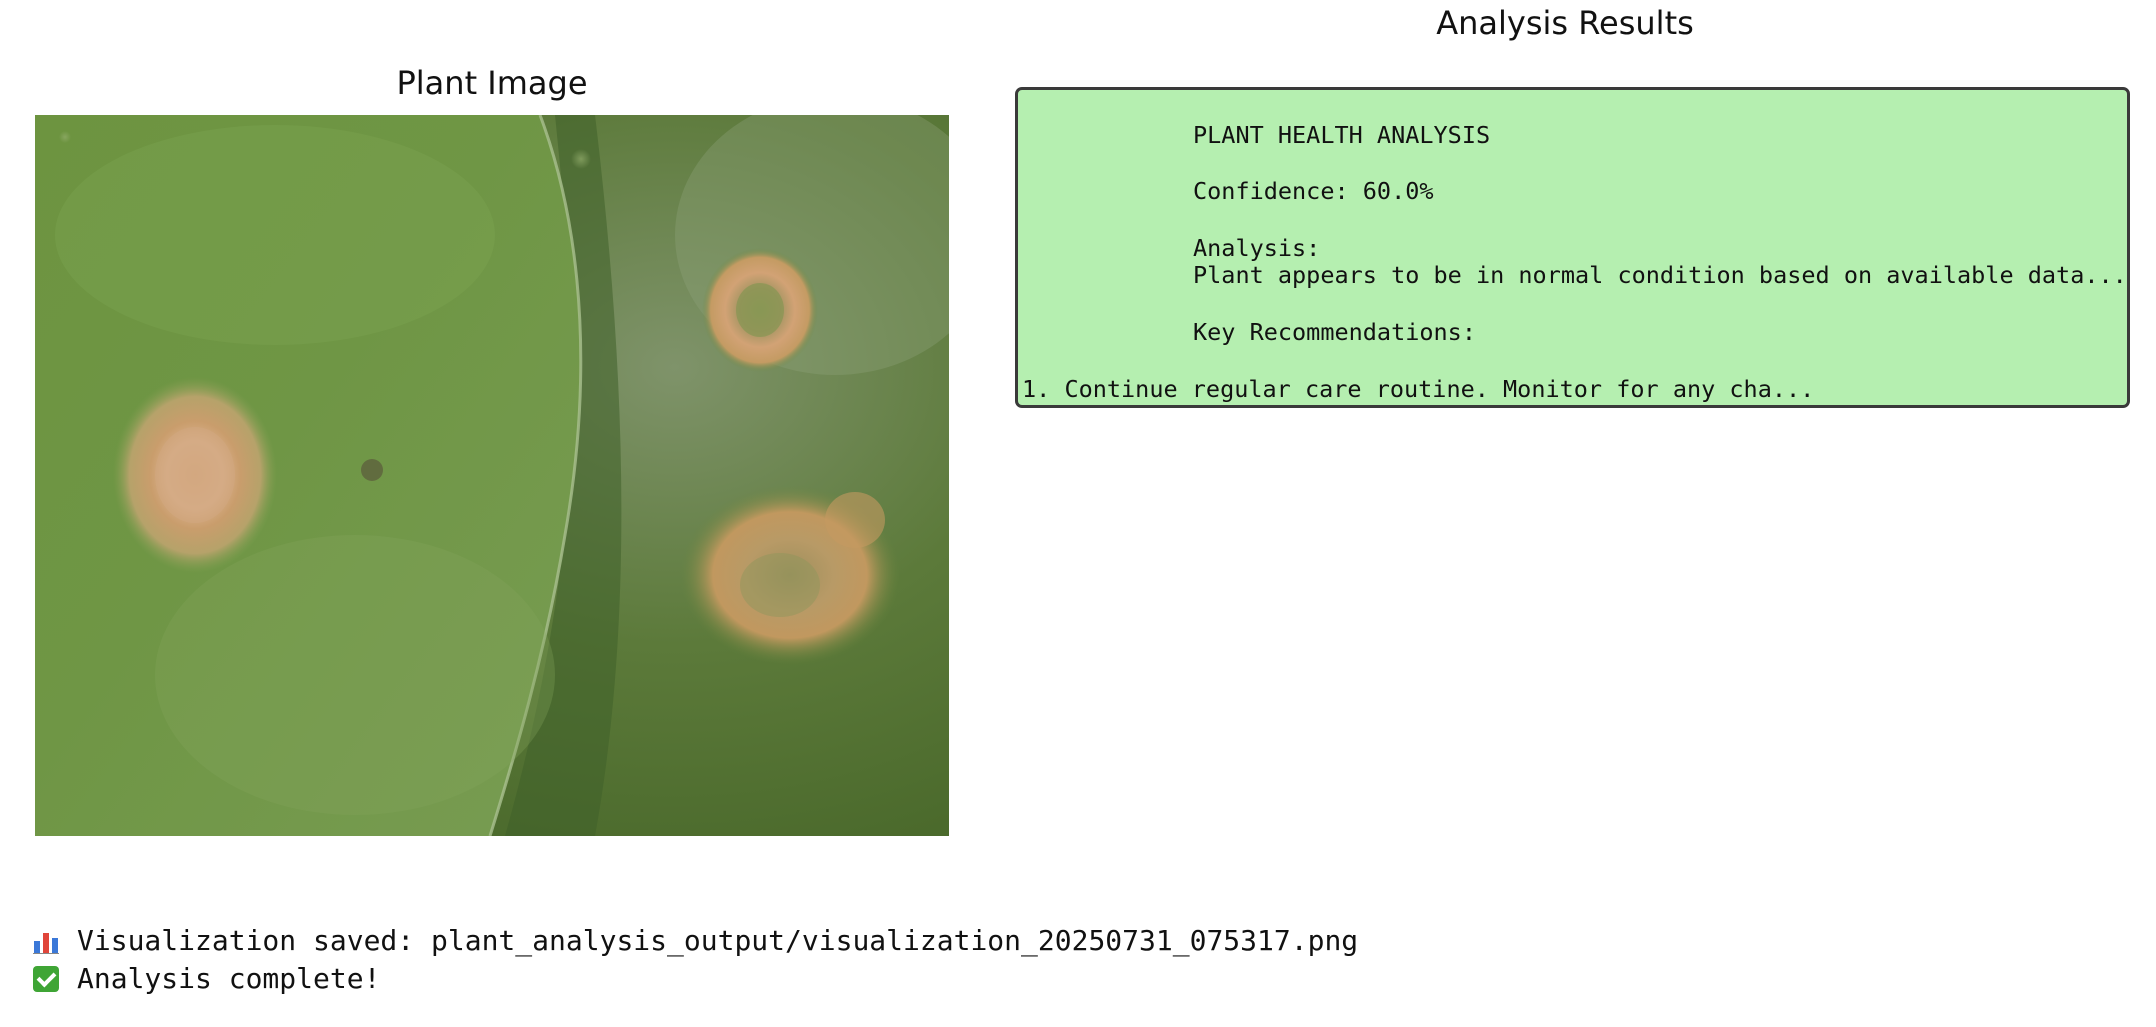  I want to click on check-mark-icon, so click(46, 978).